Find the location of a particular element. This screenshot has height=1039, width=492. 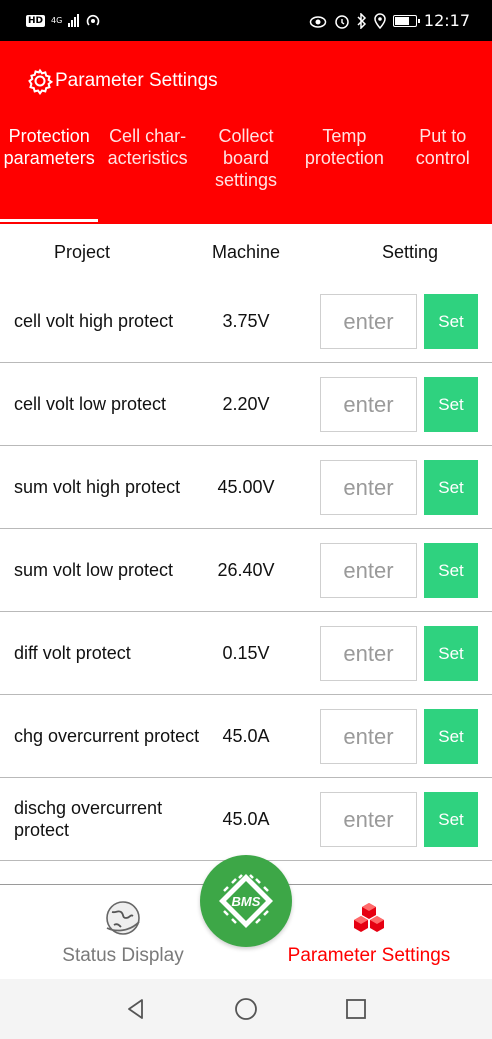

table-header: Project Machine Setting is located at coordinates (246, 252).